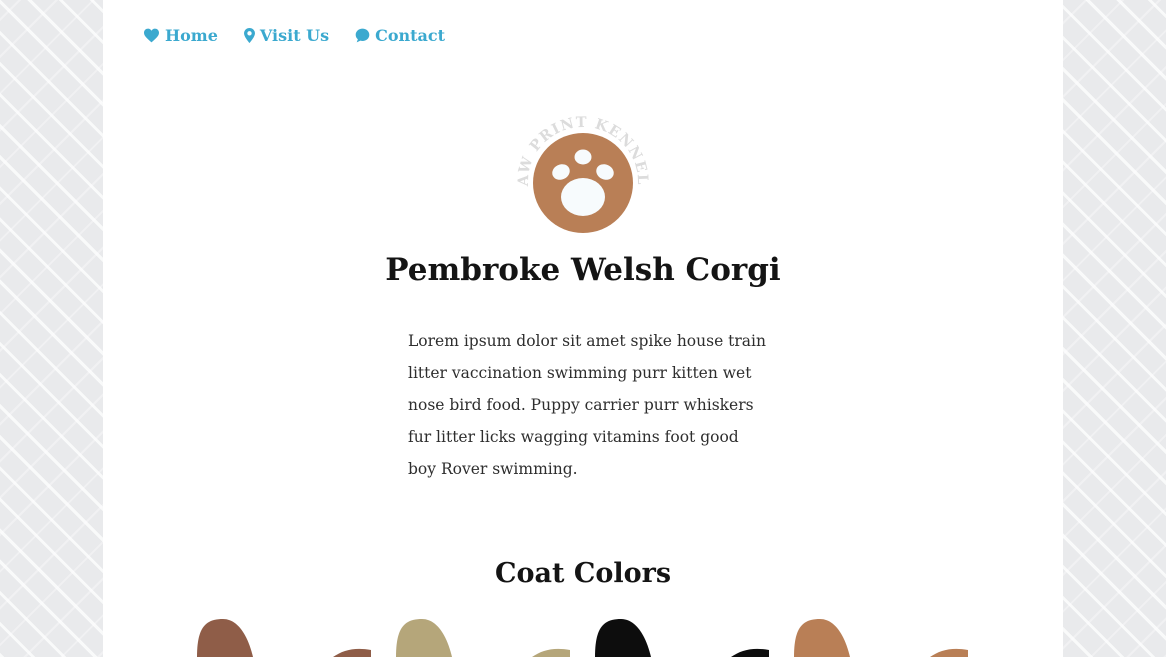  Describe the element at coordinates (249, 35) in the screenshot. I see `map-pin-icon` at that location.